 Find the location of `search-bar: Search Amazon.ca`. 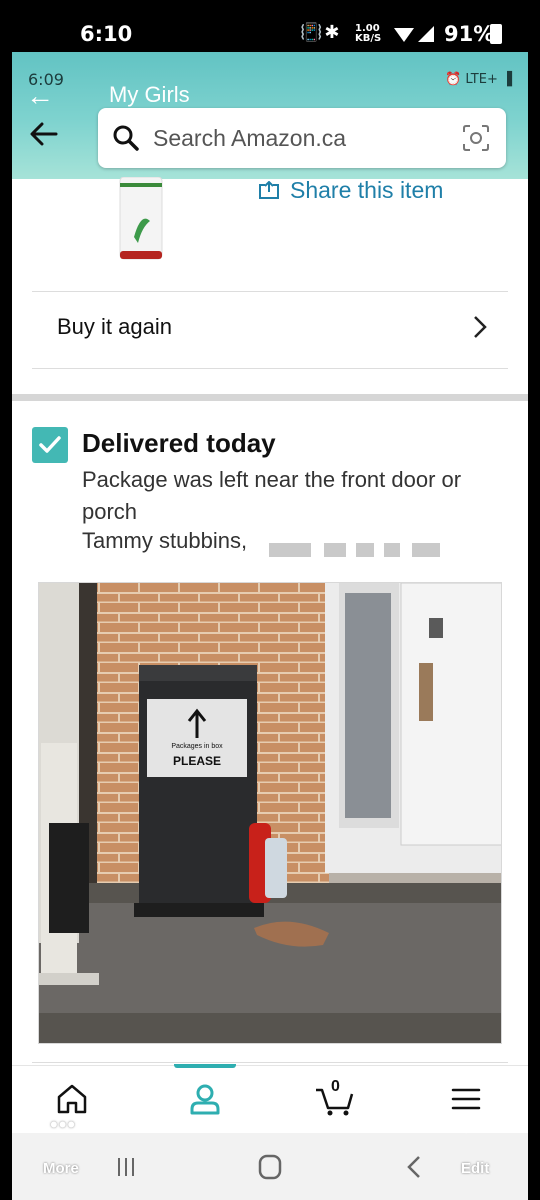

search-bar: Search Amazon.ca is located at coordinates (302, 138).